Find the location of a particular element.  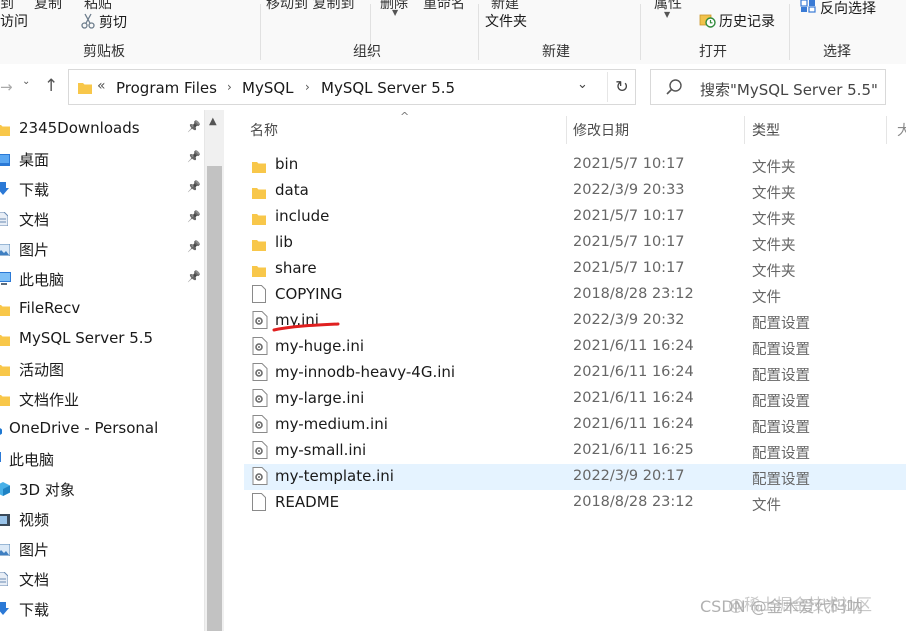

search-input: 搜索"MySQL Server 5.5" is located at coordinates (789, 89).